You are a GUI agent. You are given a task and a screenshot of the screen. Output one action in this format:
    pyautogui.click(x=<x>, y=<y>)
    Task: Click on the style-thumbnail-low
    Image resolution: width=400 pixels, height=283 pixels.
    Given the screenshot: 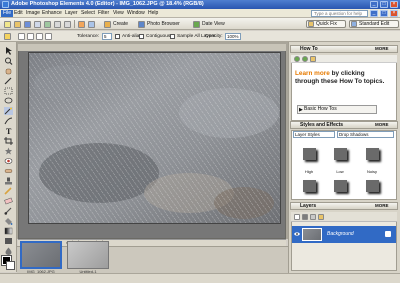 What is the action you would take?
    pyautogui.click(x=340, y=154)
    